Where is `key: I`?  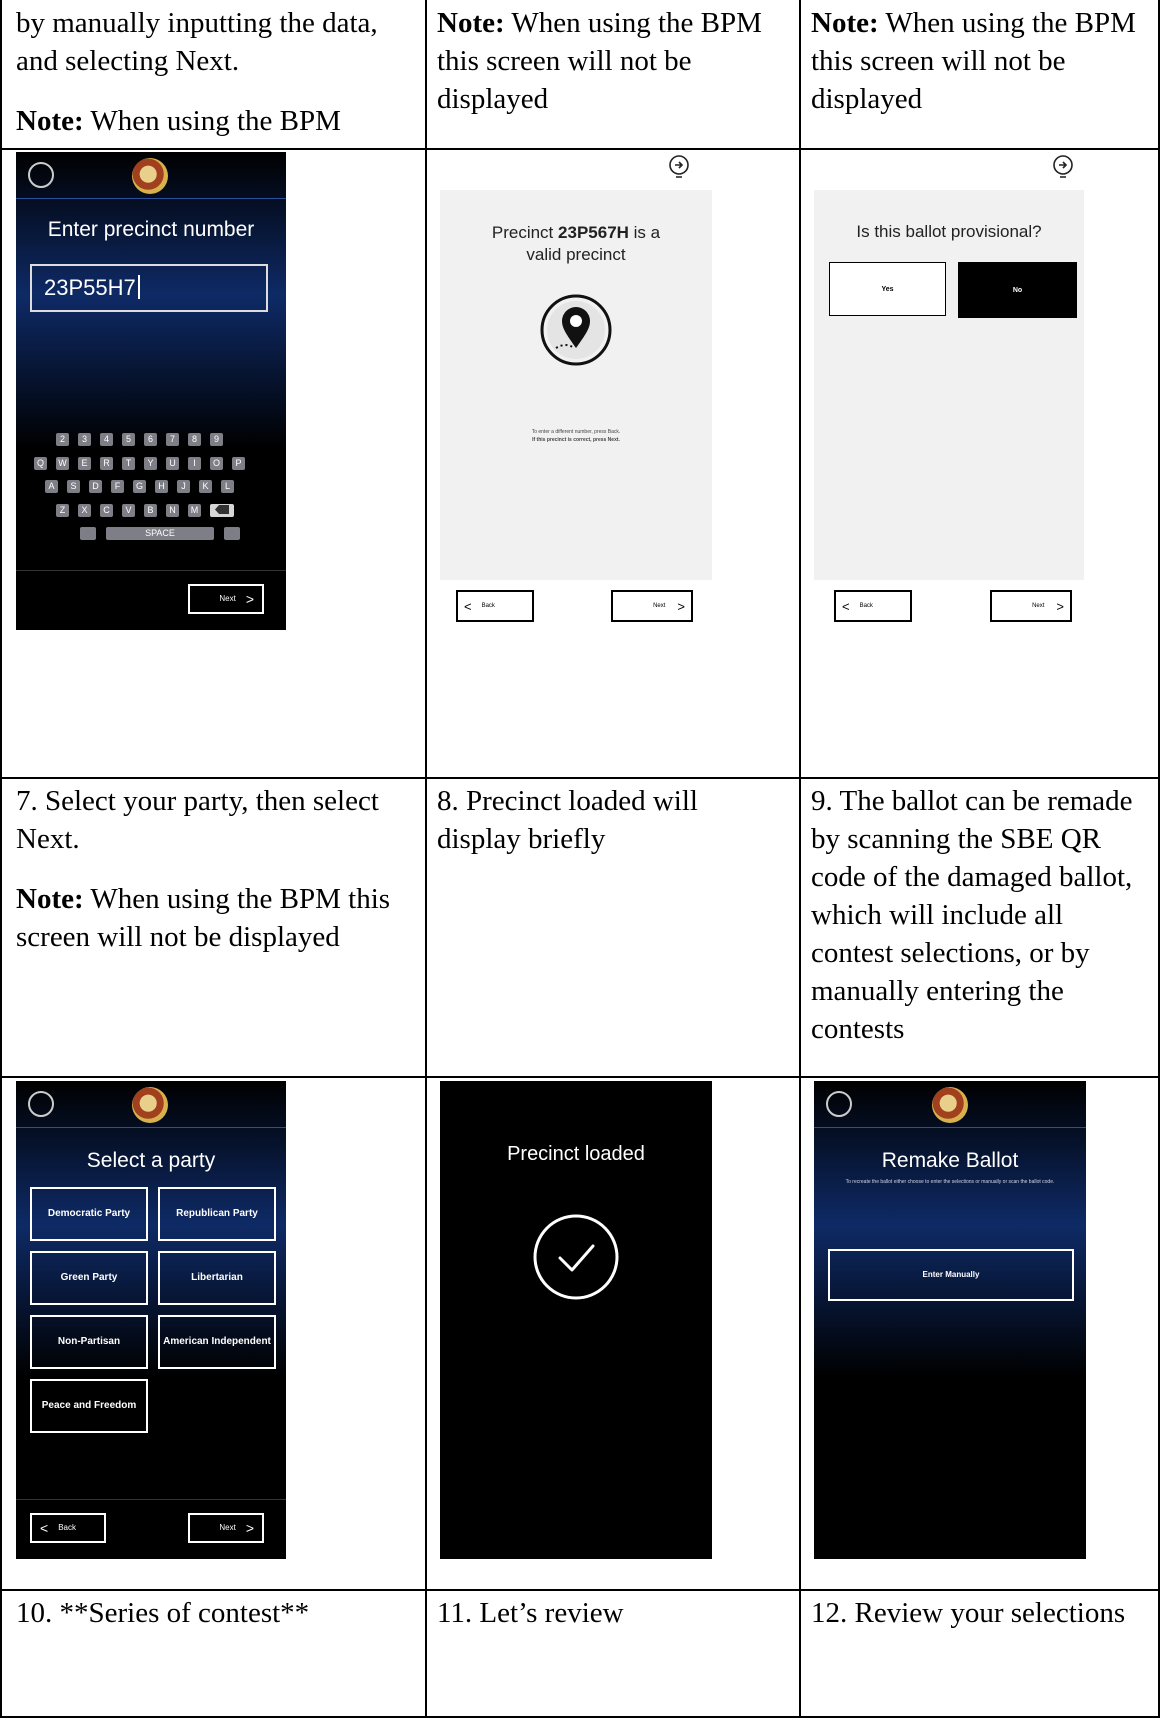 key: I is located at coordinates (194, 463).